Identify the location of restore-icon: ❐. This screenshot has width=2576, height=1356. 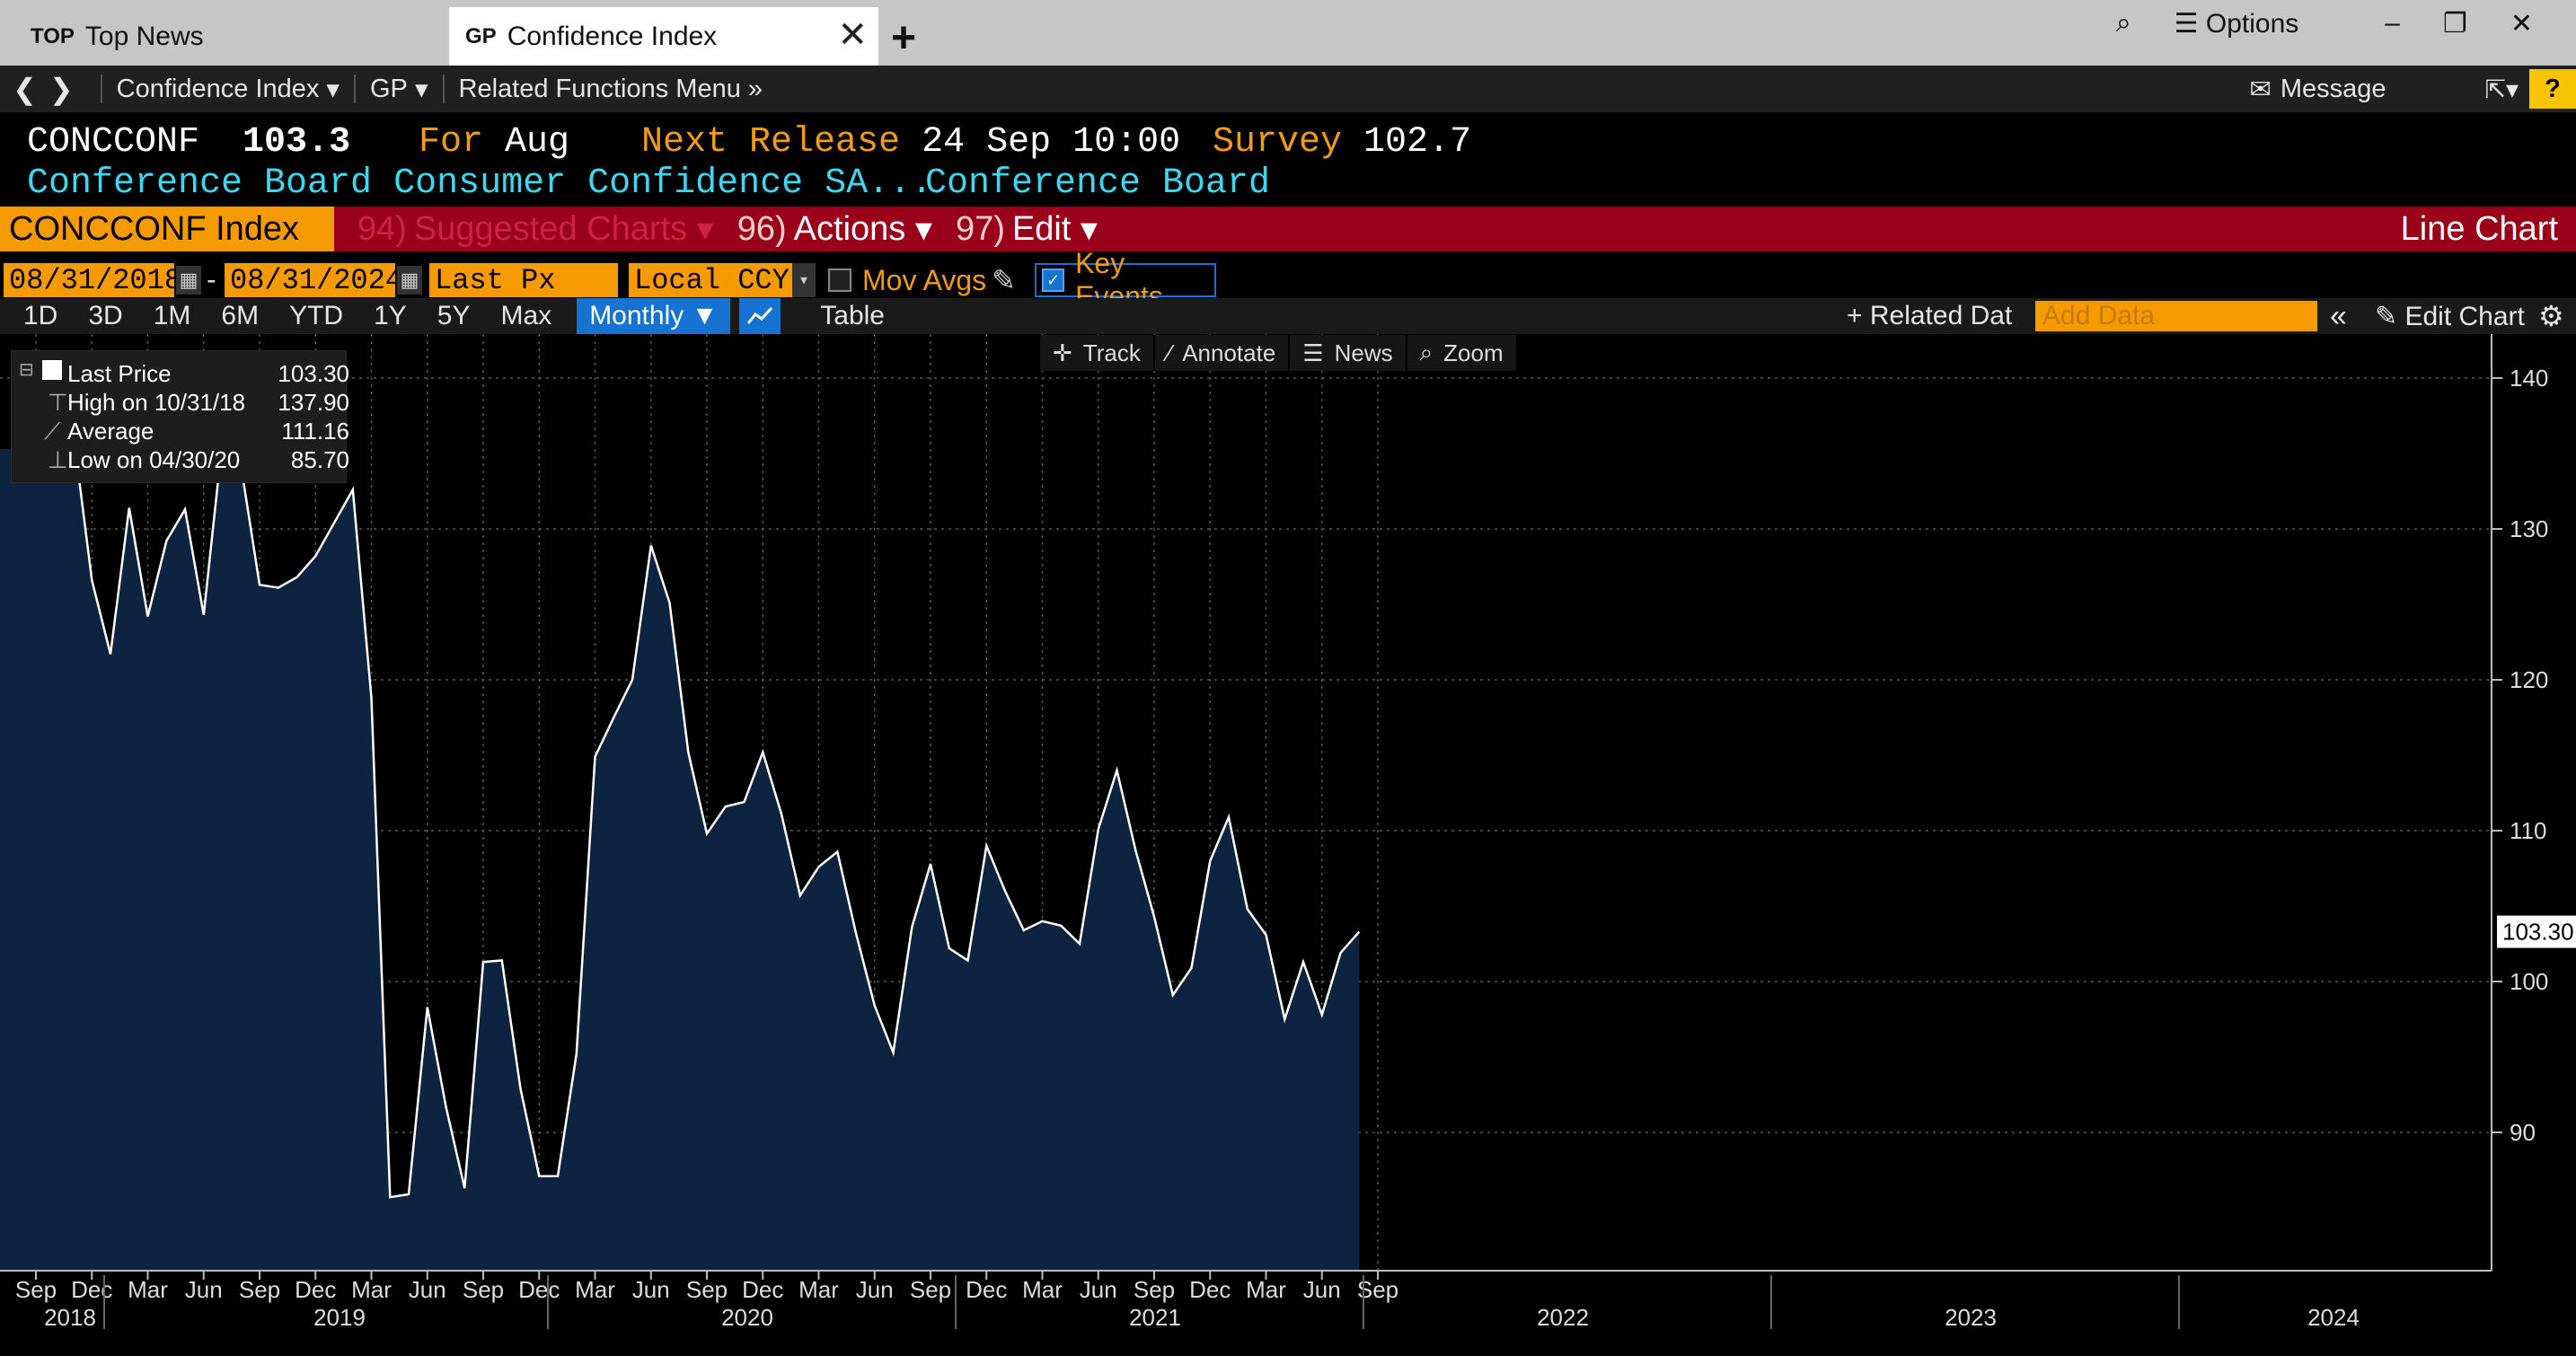
(2455, 24).